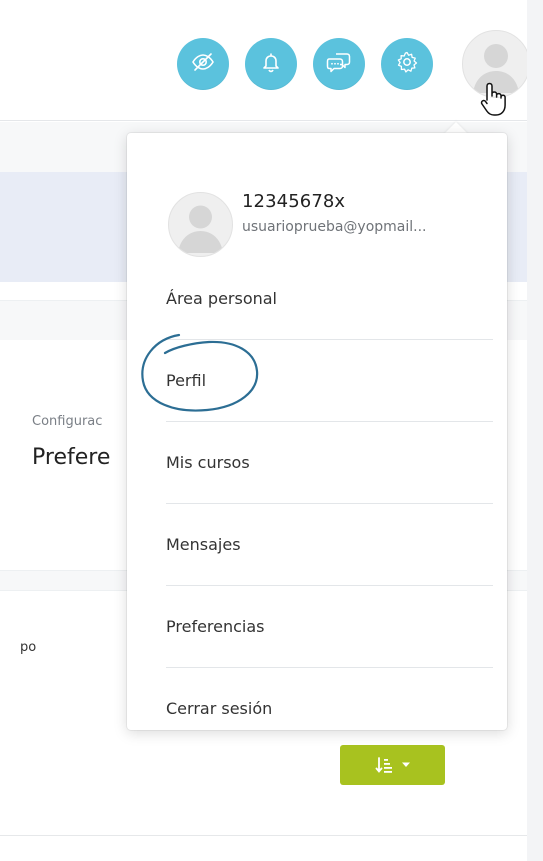  What do you see at coordinates (329, 627) in the screenshot?
I see `menu-item-preferencias: Preferencias` at bounding box center [329, 627].